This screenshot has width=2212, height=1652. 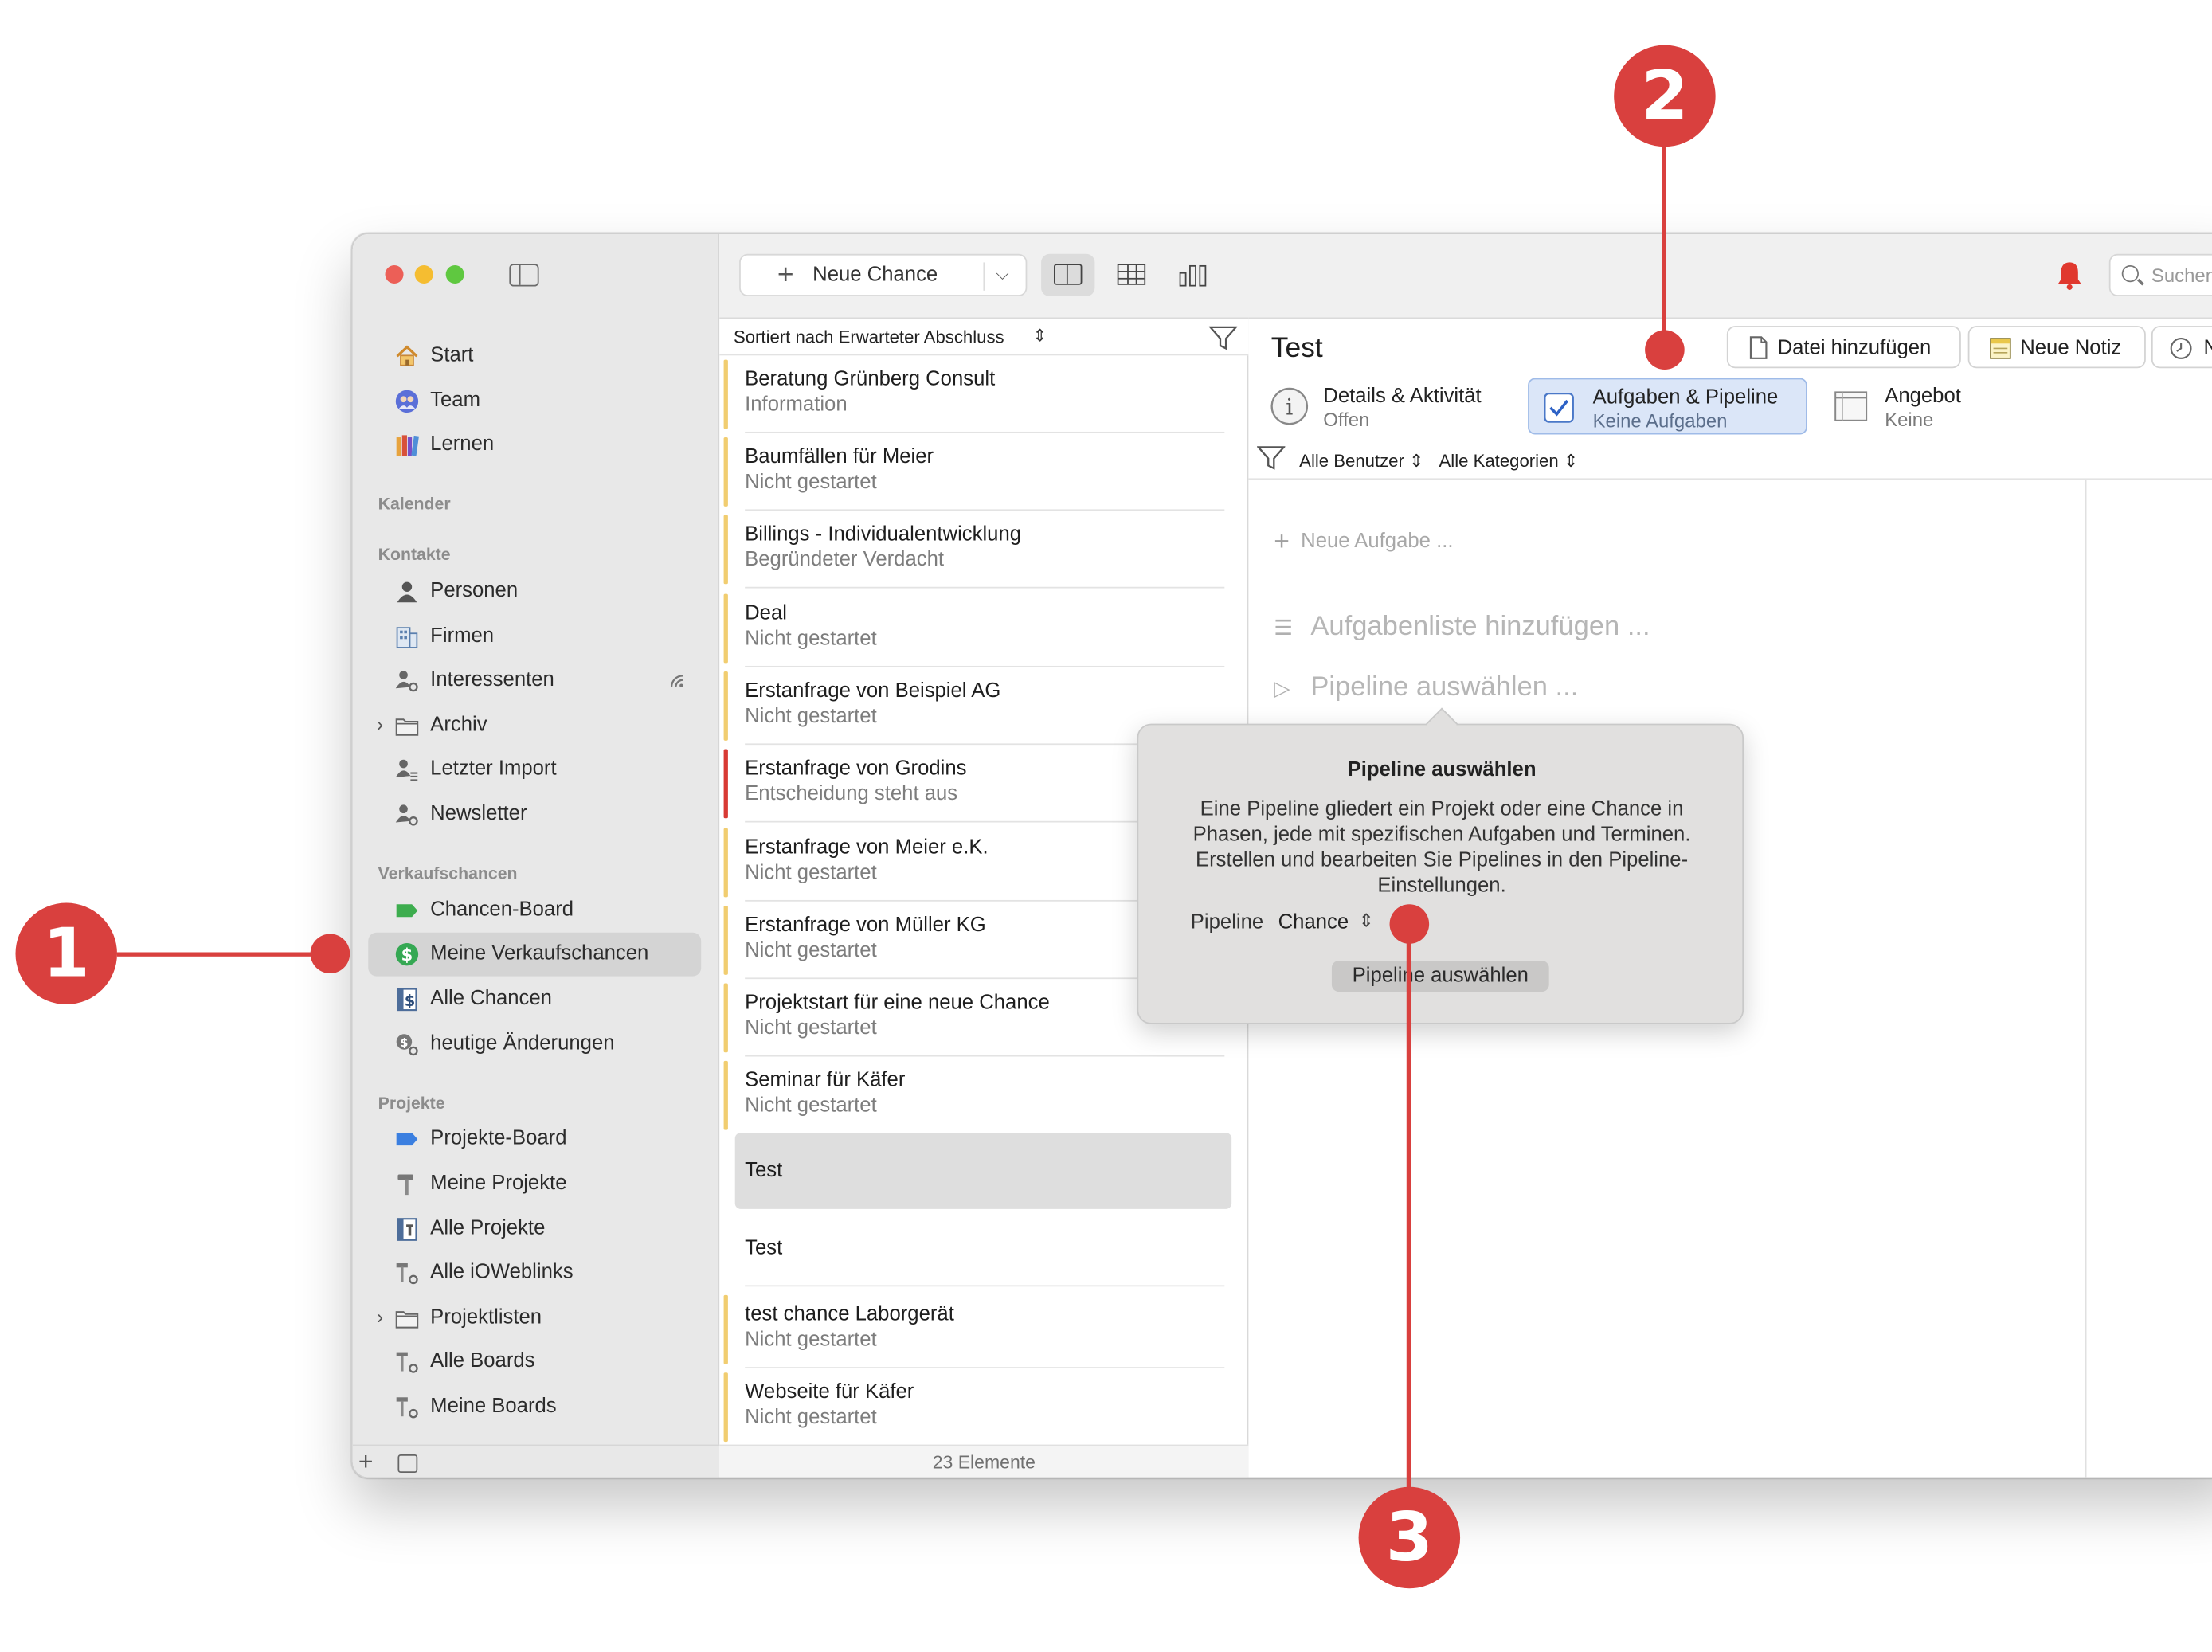 What do you see at coordinates (534, 1229) in the screenshot?
I see `sidebar-item-alle-projekte: Alle Projekte` at bounding box center [534, 1229].